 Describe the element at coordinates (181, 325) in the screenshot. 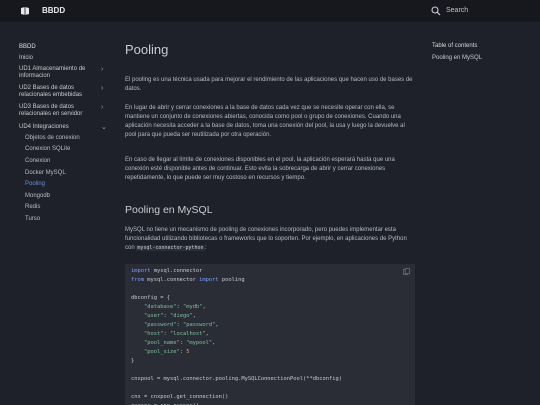

I see `code-line: "password": "password",` at that location.